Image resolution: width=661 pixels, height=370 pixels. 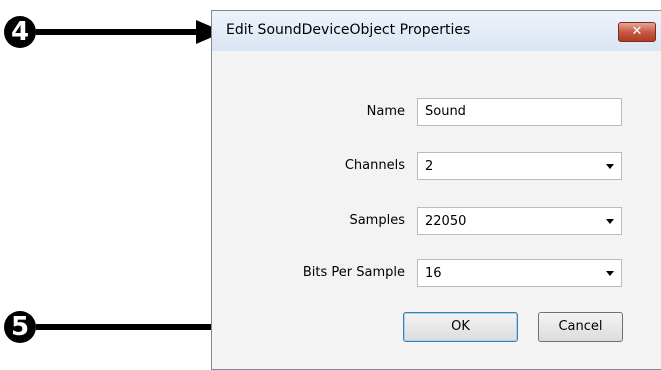 What do you see at coordinates (519, 166) in the screenshot?
I see `channels-select: 2` at bounding box center [519, 166].